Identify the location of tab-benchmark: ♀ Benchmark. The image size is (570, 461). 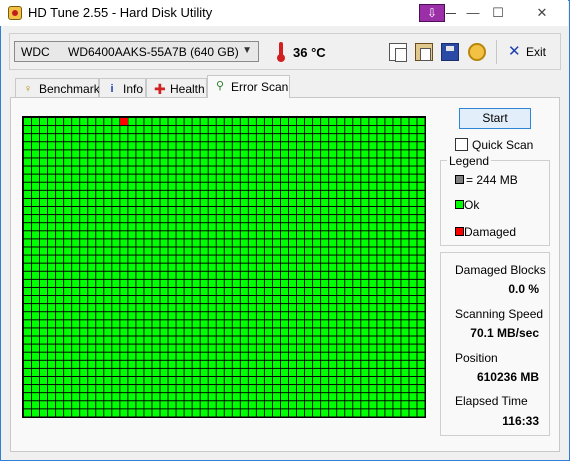
(57, 87).